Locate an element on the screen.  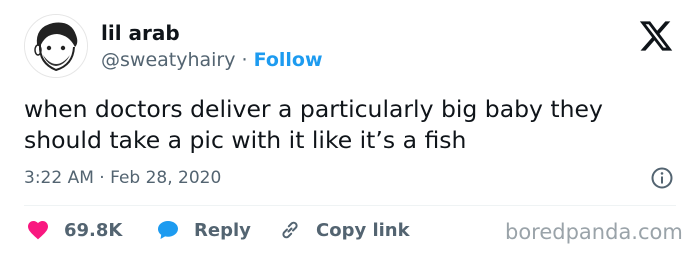
cartoon-avatar-icon is located at coordinates (56, 46).